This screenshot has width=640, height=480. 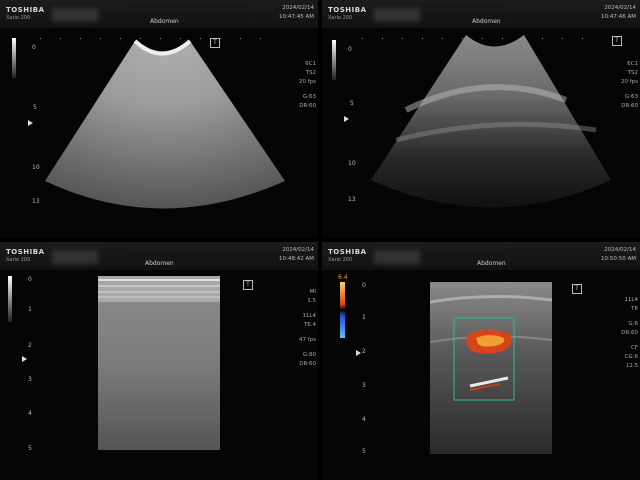 What do you see at coordinates (631, 366) in the screenshot?
I see `info-line: 12.5` at bounding box center [631, 366].